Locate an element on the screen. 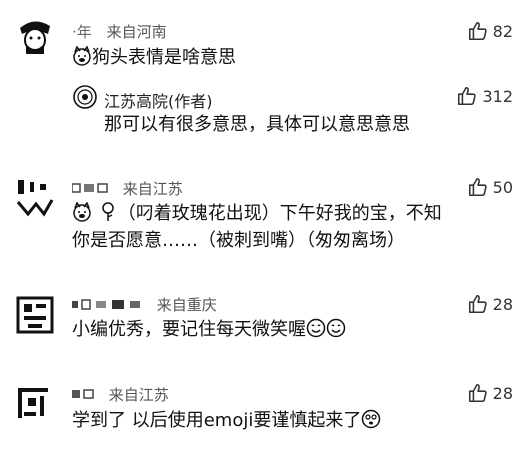  reply-meta: 江苏高院(作者) is located at coordinates (158, 100).